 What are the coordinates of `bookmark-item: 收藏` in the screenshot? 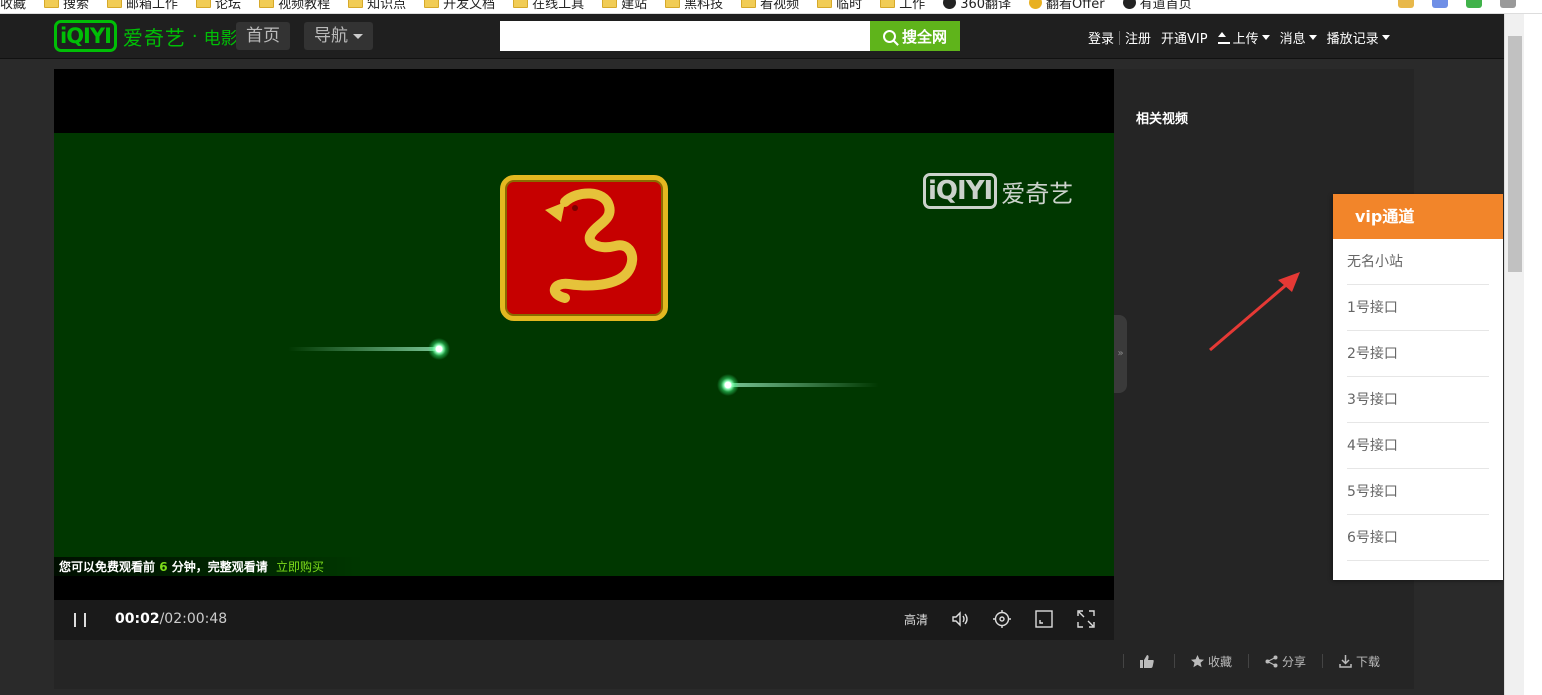 It's located at (13, 6).